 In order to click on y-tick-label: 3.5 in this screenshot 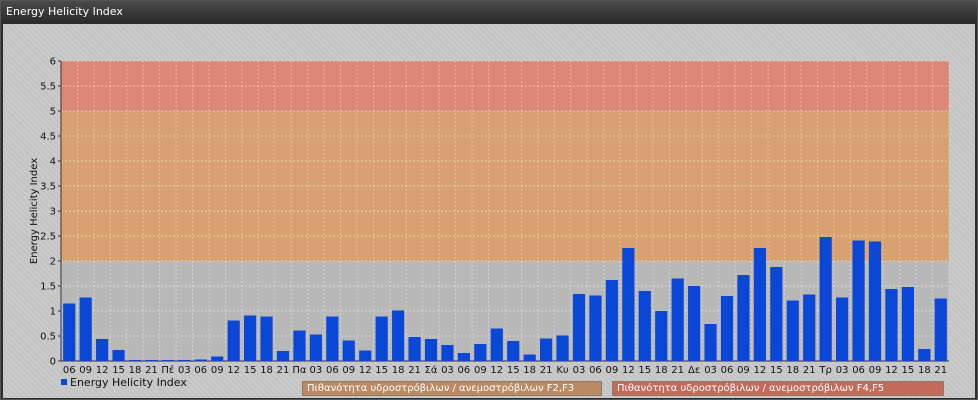, I will do `click(48, 187)`.